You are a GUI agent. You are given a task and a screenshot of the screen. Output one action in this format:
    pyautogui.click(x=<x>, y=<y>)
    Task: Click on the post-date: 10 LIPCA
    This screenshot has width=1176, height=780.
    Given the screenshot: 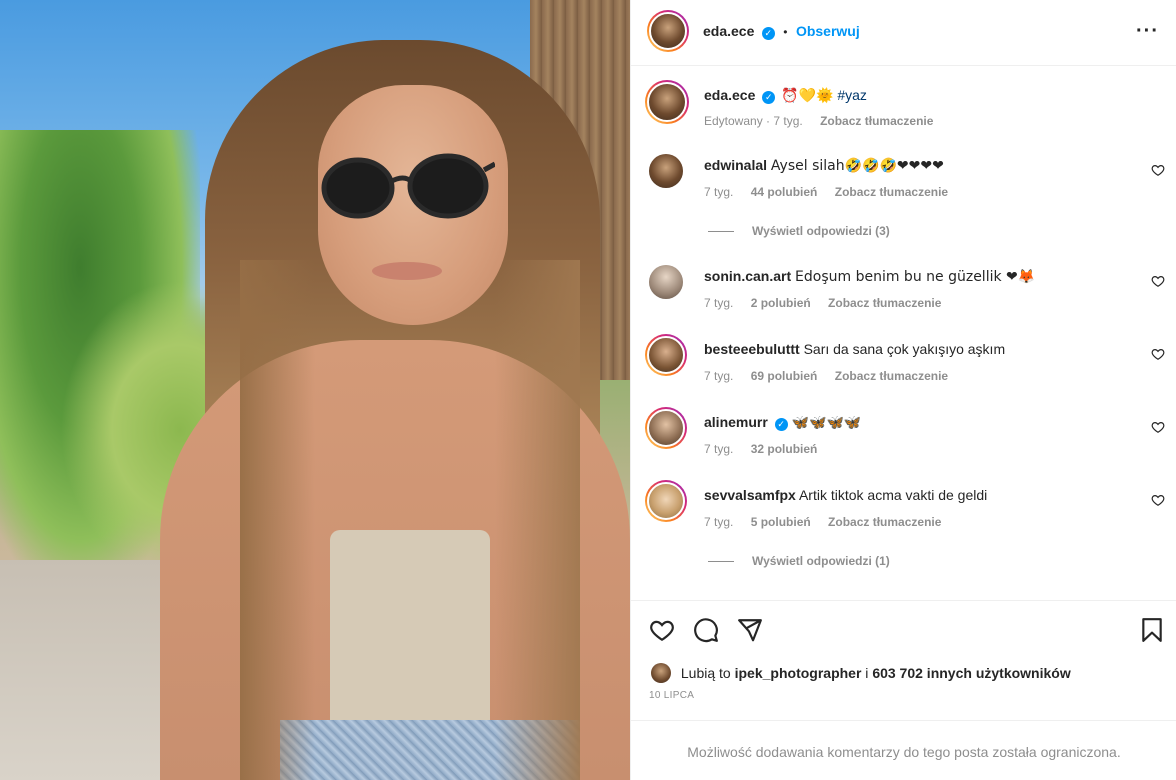 What is the action you would take?
    pyautogui.click(x=671, y=695)
    